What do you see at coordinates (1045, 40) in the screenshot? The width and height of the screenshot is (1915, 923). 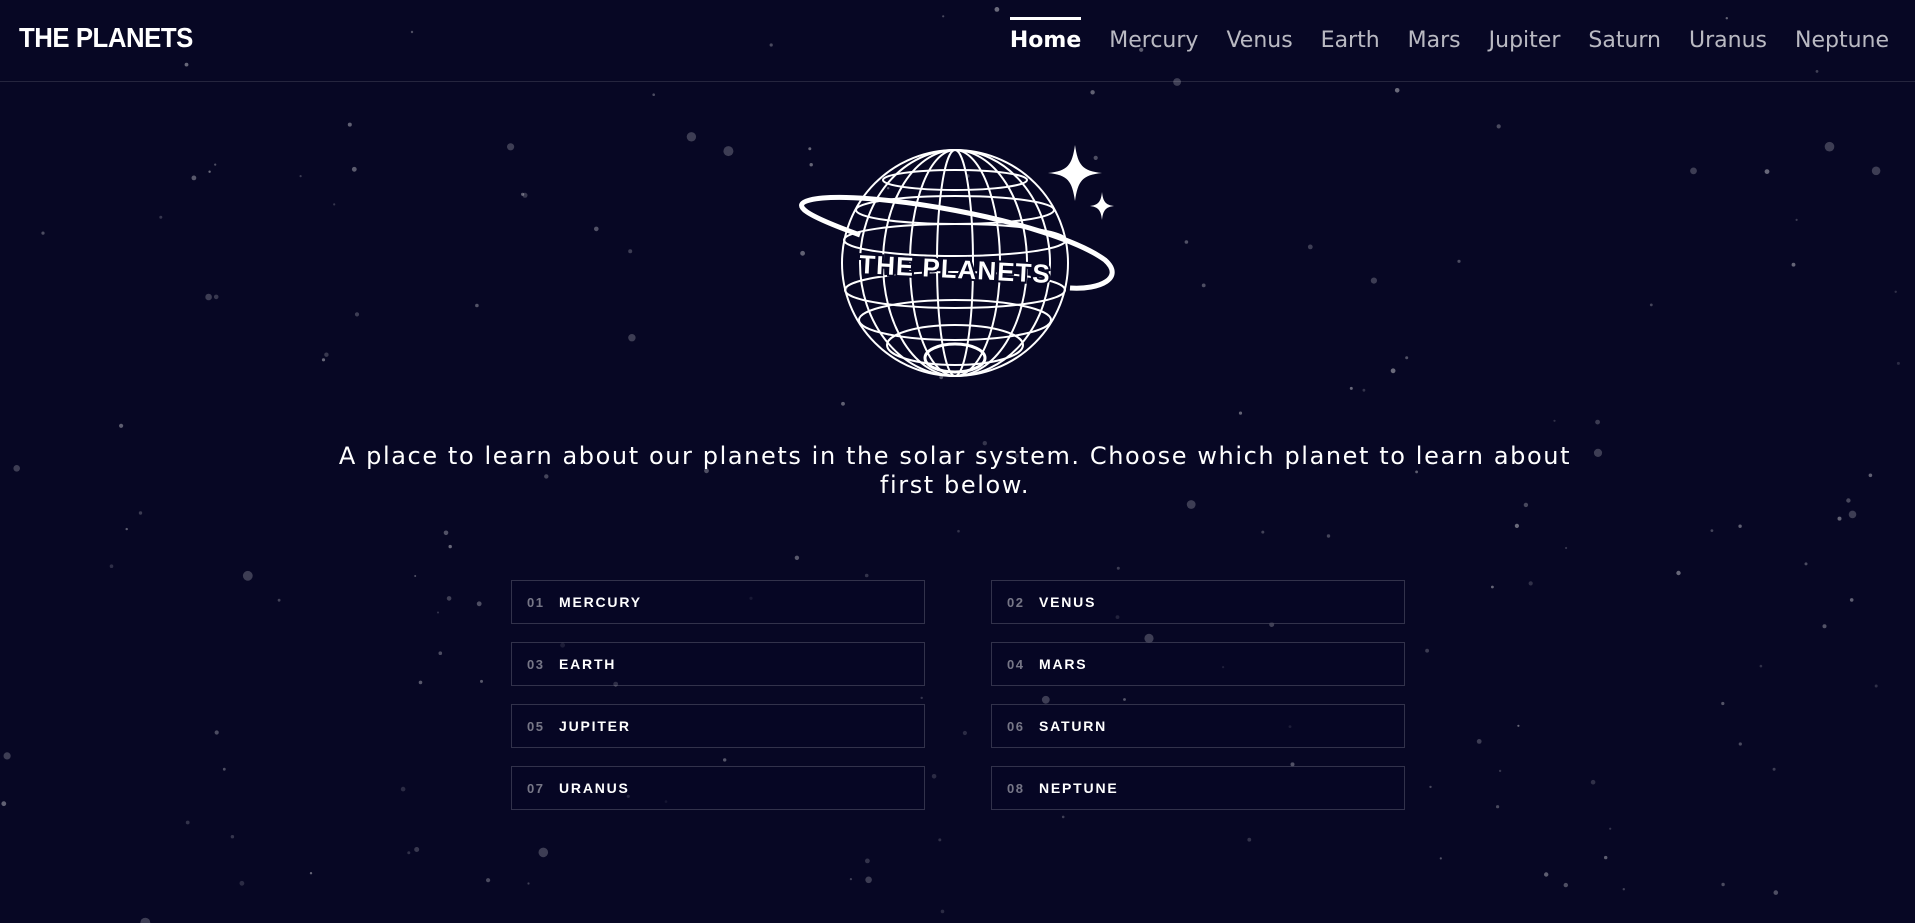 I see `nav-item-home: Home` at bounding box center [1045, 40].